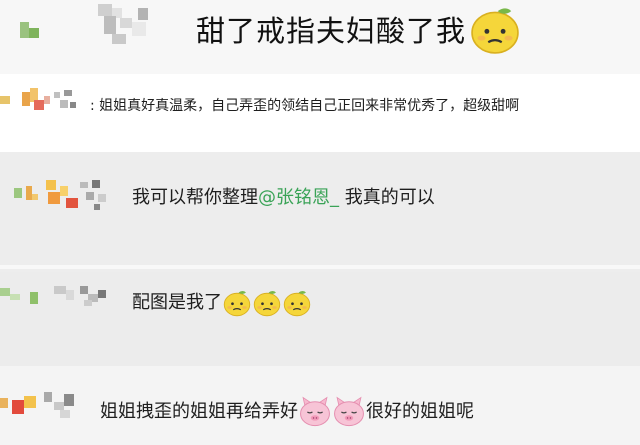 The height and width of the screenshot is (445, 640). Describe the element at coordinates (331, 31) in the screenshot. I see `page-title-text: 甜了戒指夫妇酸了我` at that location.